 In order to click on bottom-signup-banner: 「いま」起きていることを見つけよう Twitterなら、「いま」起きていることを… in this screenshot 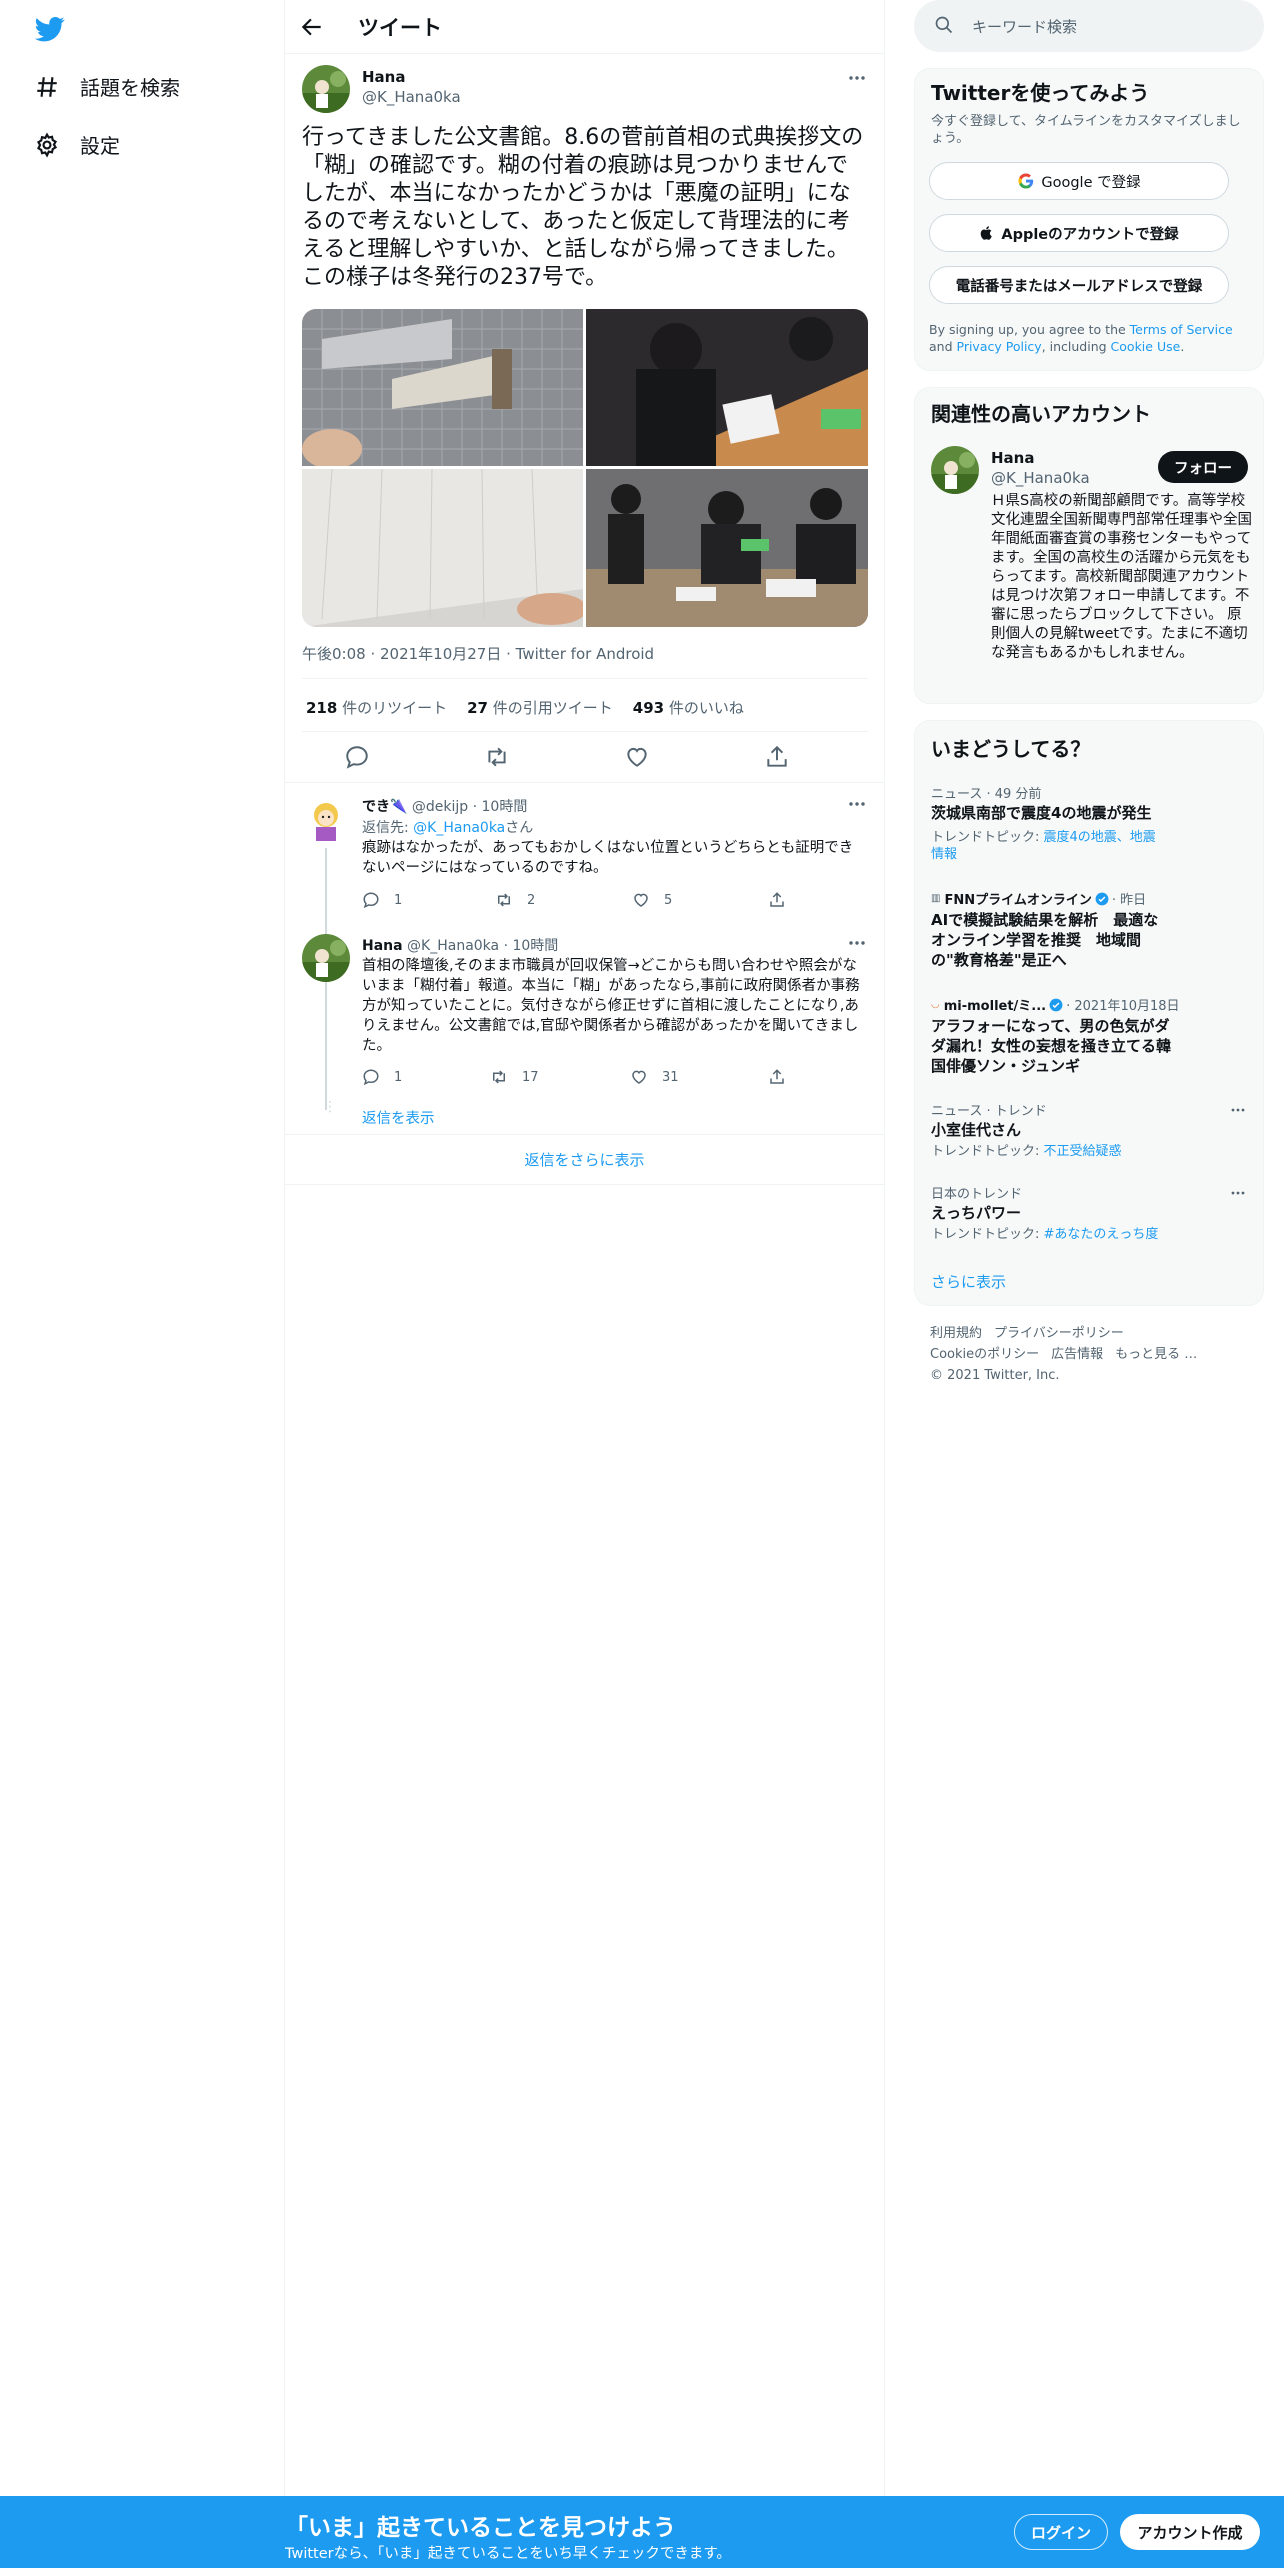, I will do `click(642, 2532)`.